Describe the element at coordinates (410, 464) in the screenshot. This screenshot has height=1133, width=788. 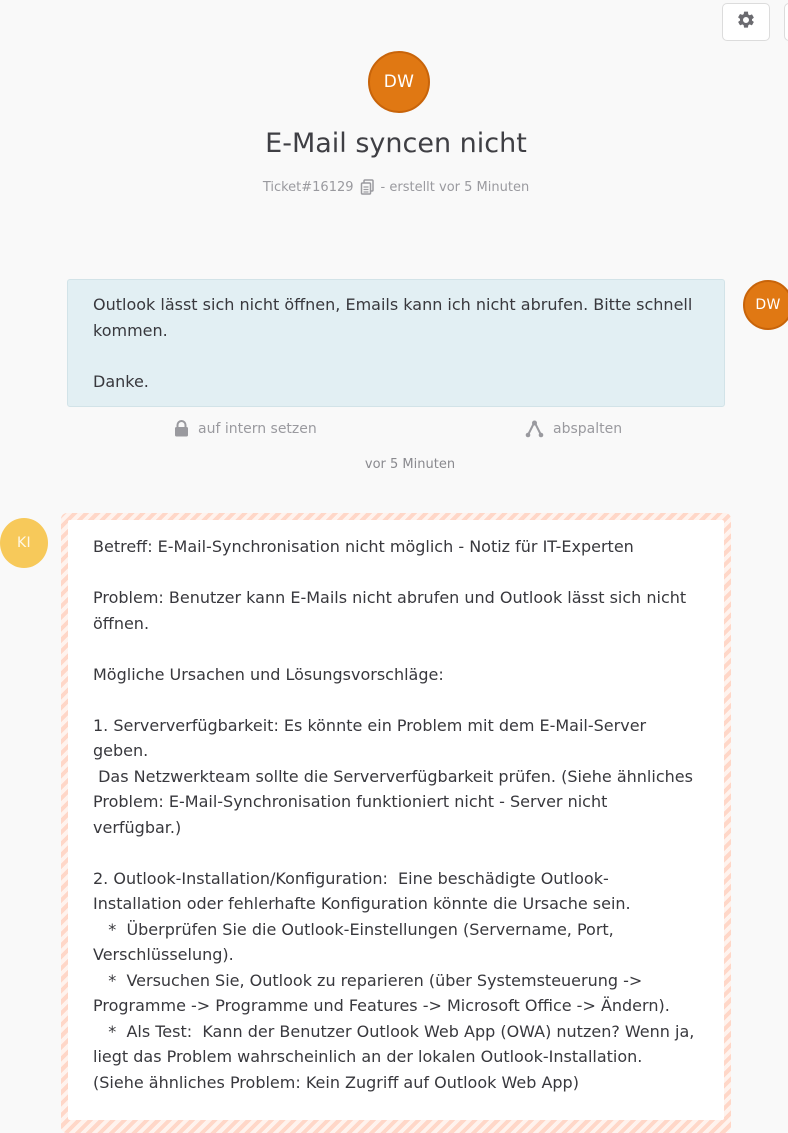
I see `article-timestamp: vor 5 Minuten` at that location.